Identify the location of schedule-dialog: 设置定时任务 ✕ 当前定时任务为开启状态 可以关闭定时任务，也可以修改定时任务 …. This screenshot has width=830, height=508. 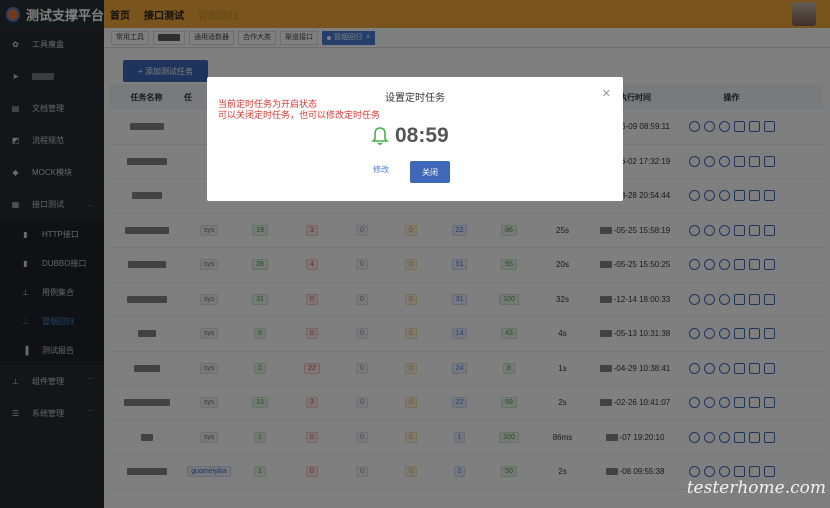
(415, 139).